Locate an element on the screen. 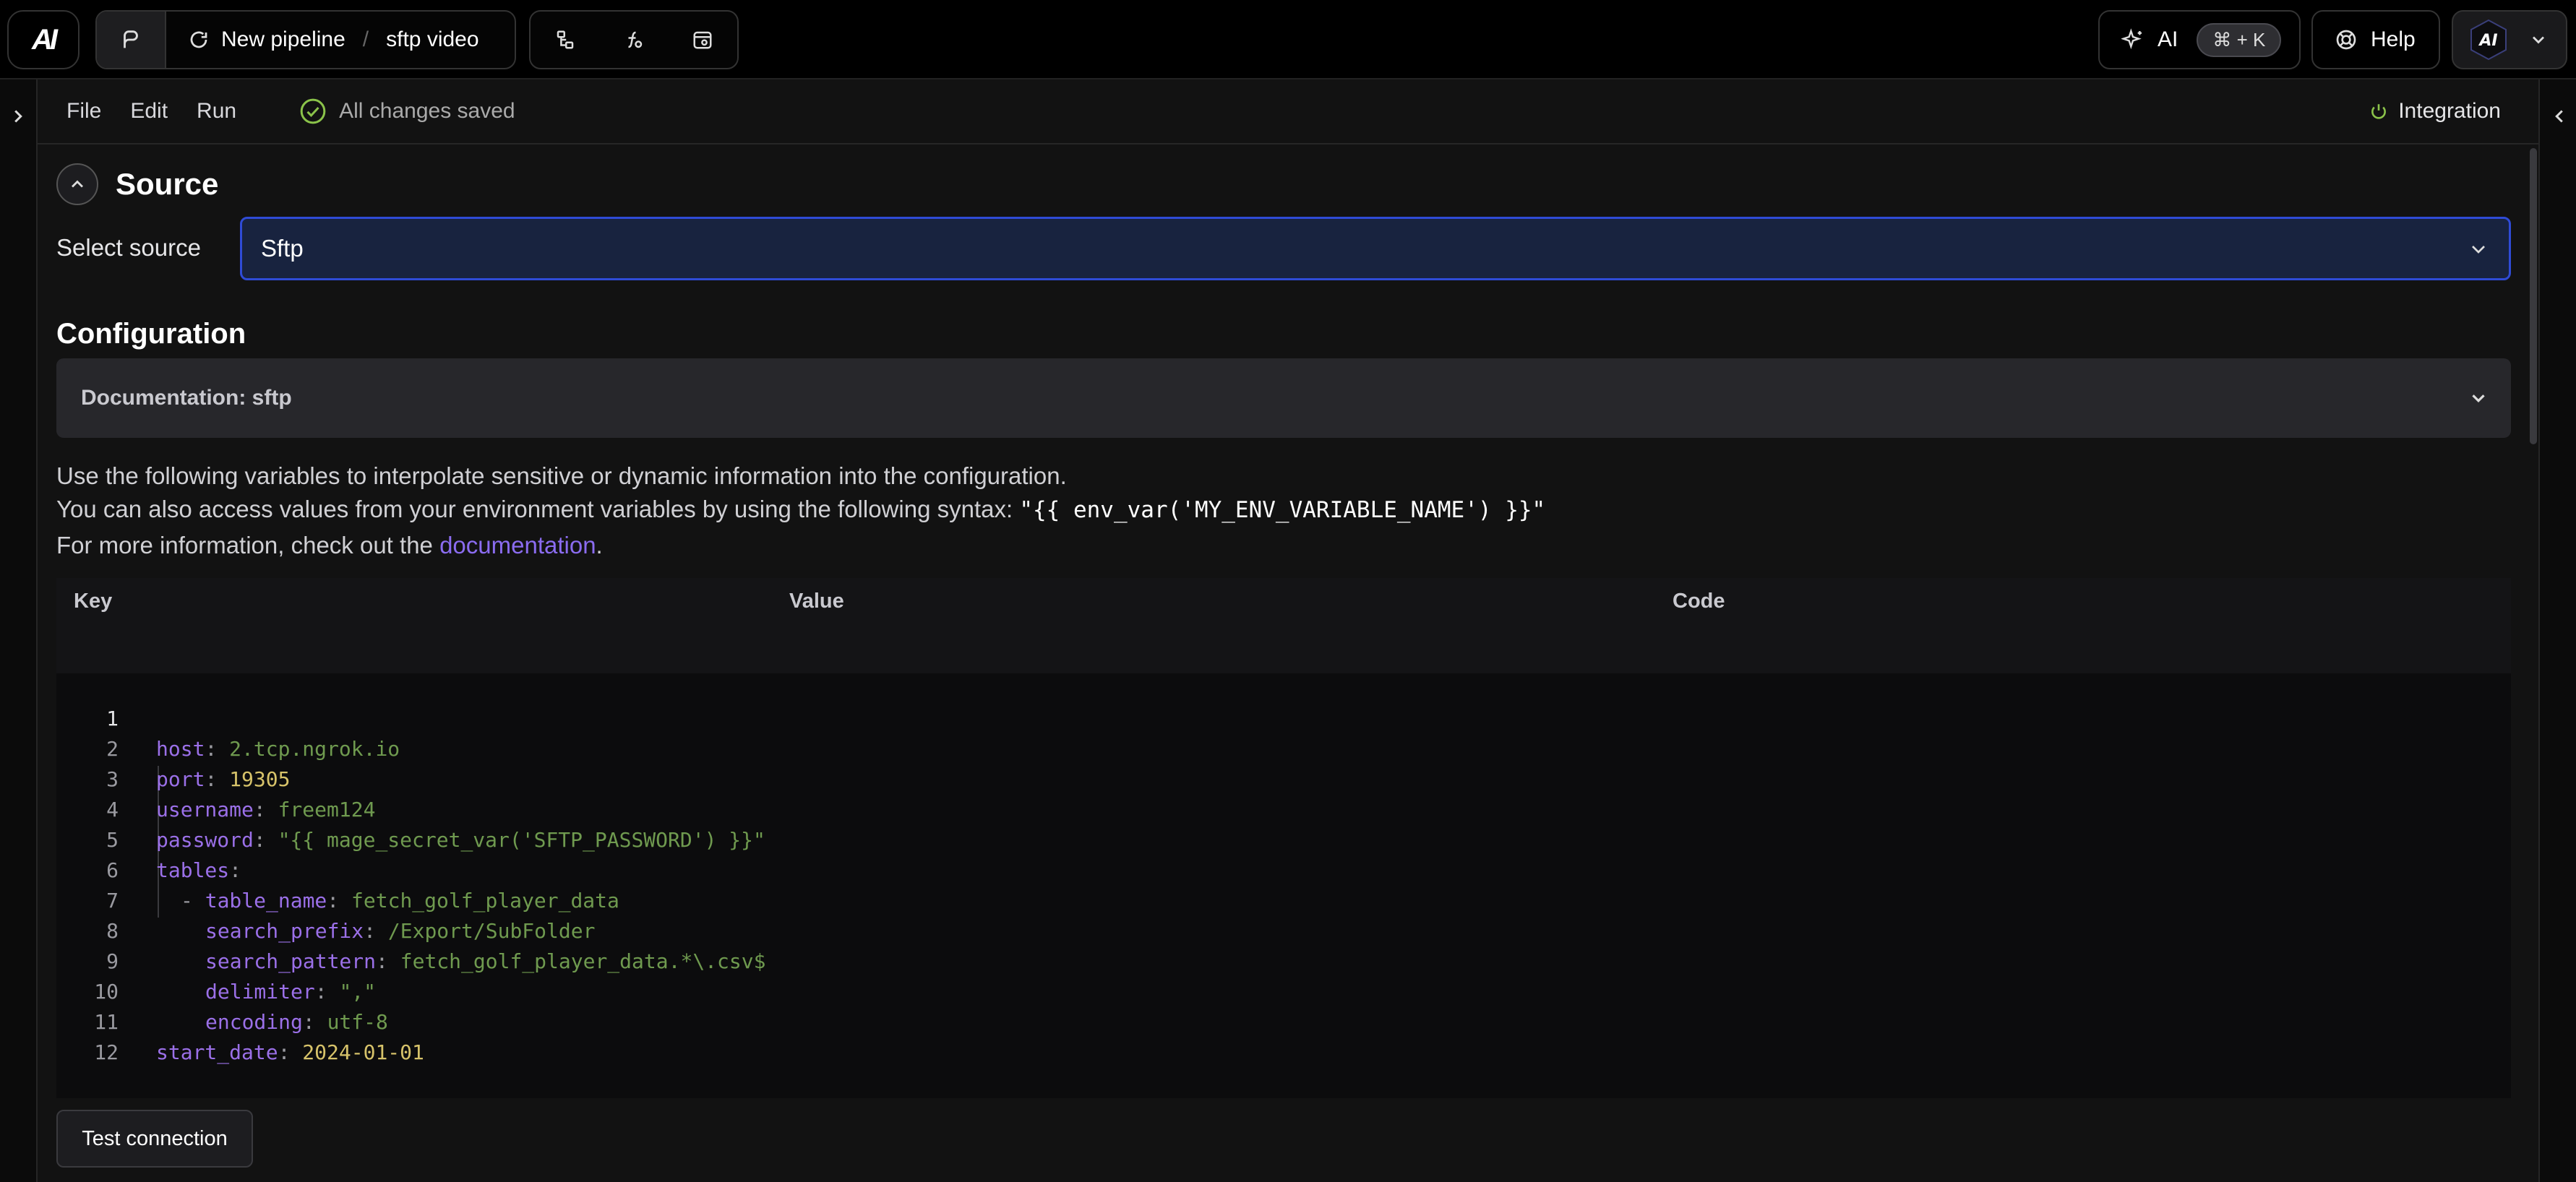 Image resolution: width=2576 pixels, height=1182 pixels. code-line: 11 start_date: 2024-01-01 is located at coordinates (240, 1021).